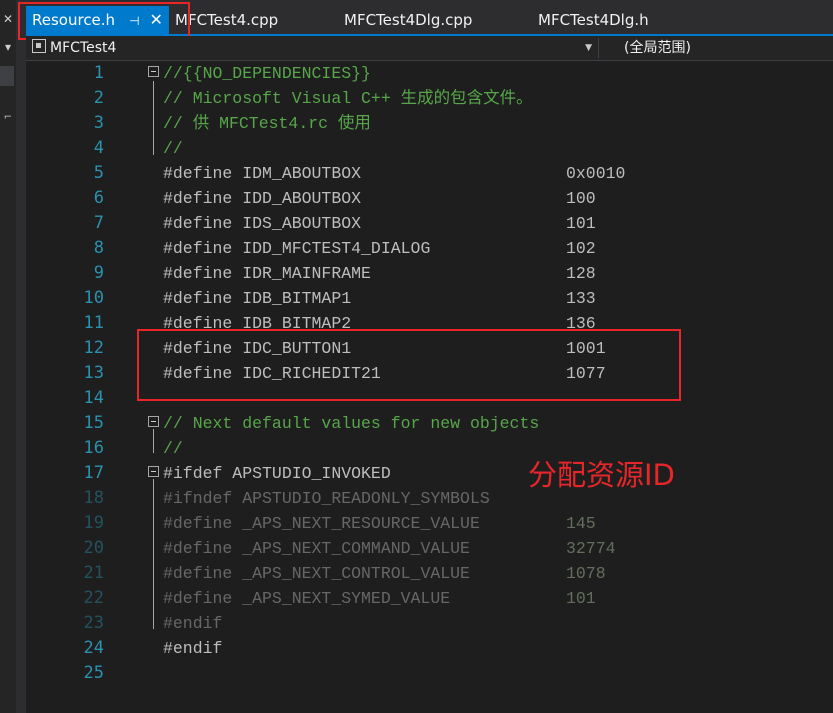 The width and height of the screenshot is (833, 713). I want to click on code-line: 23 #endif, so click(443, 623).